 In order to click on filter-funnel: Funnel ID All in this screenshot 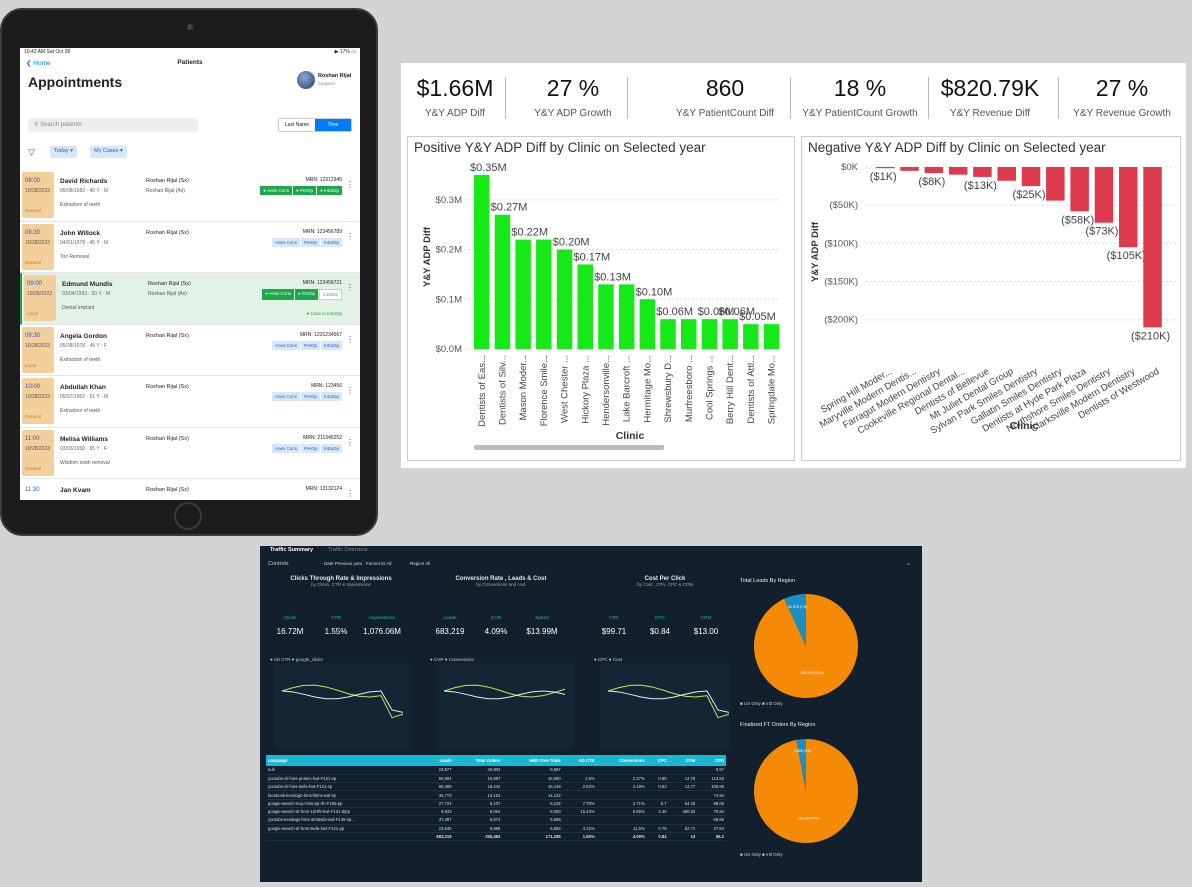, I will do `click(379, 563)`.